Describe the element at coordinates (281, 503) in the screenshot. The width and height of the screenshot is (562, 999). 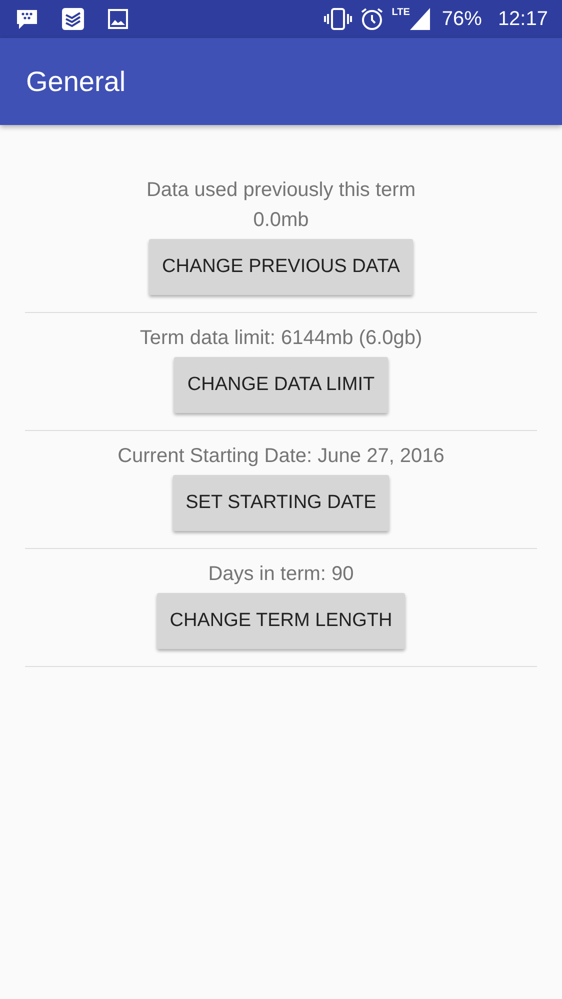
I see `action-button: SET STARTING DATE` at that location.